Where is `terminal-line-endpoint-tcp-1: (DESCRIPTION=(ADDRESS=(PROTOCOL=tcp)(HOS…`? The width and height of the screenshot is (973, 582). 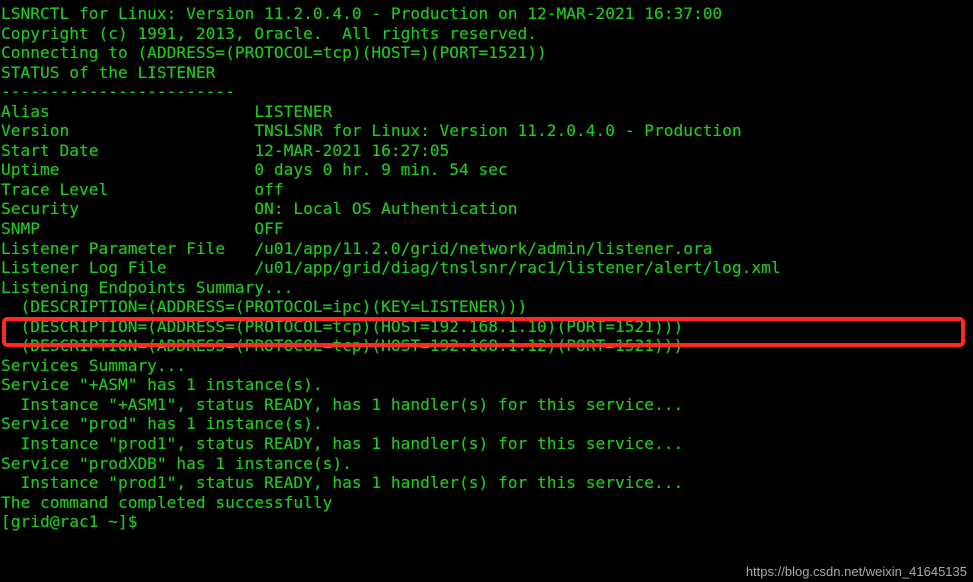
terminal-line-endpoint-tcp-1: (DESCRIPTION=(ADDRESS=(PROTOCOL=tcp)(HOS… is located at coordinates (342, 326).